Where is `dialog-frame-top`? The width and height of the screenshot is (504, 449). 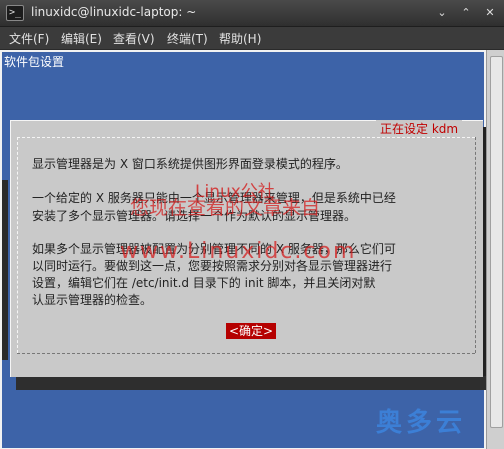 dialog-frame-top is located at coordinates (246, 137).